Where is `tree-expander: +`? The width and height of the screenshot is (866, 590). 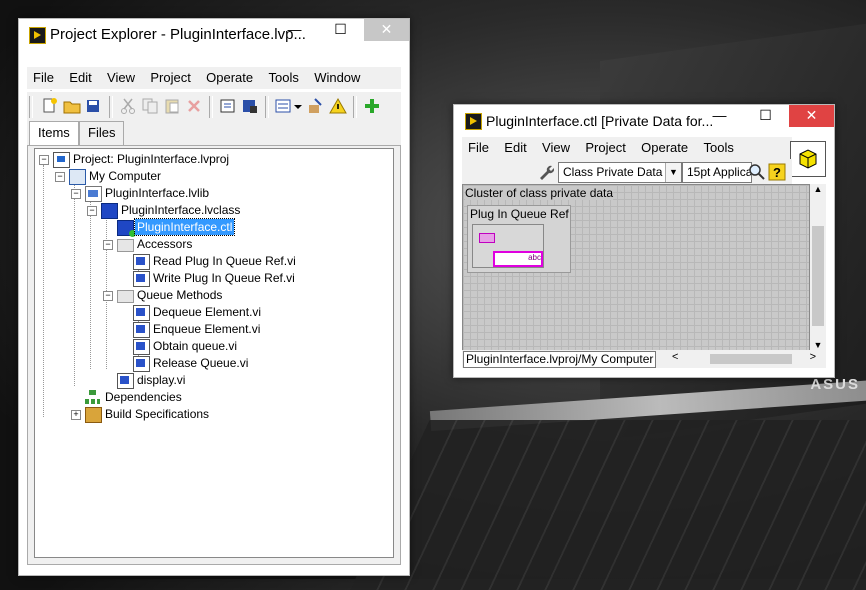 tree-expander: + is located at coordinates (76, 415).